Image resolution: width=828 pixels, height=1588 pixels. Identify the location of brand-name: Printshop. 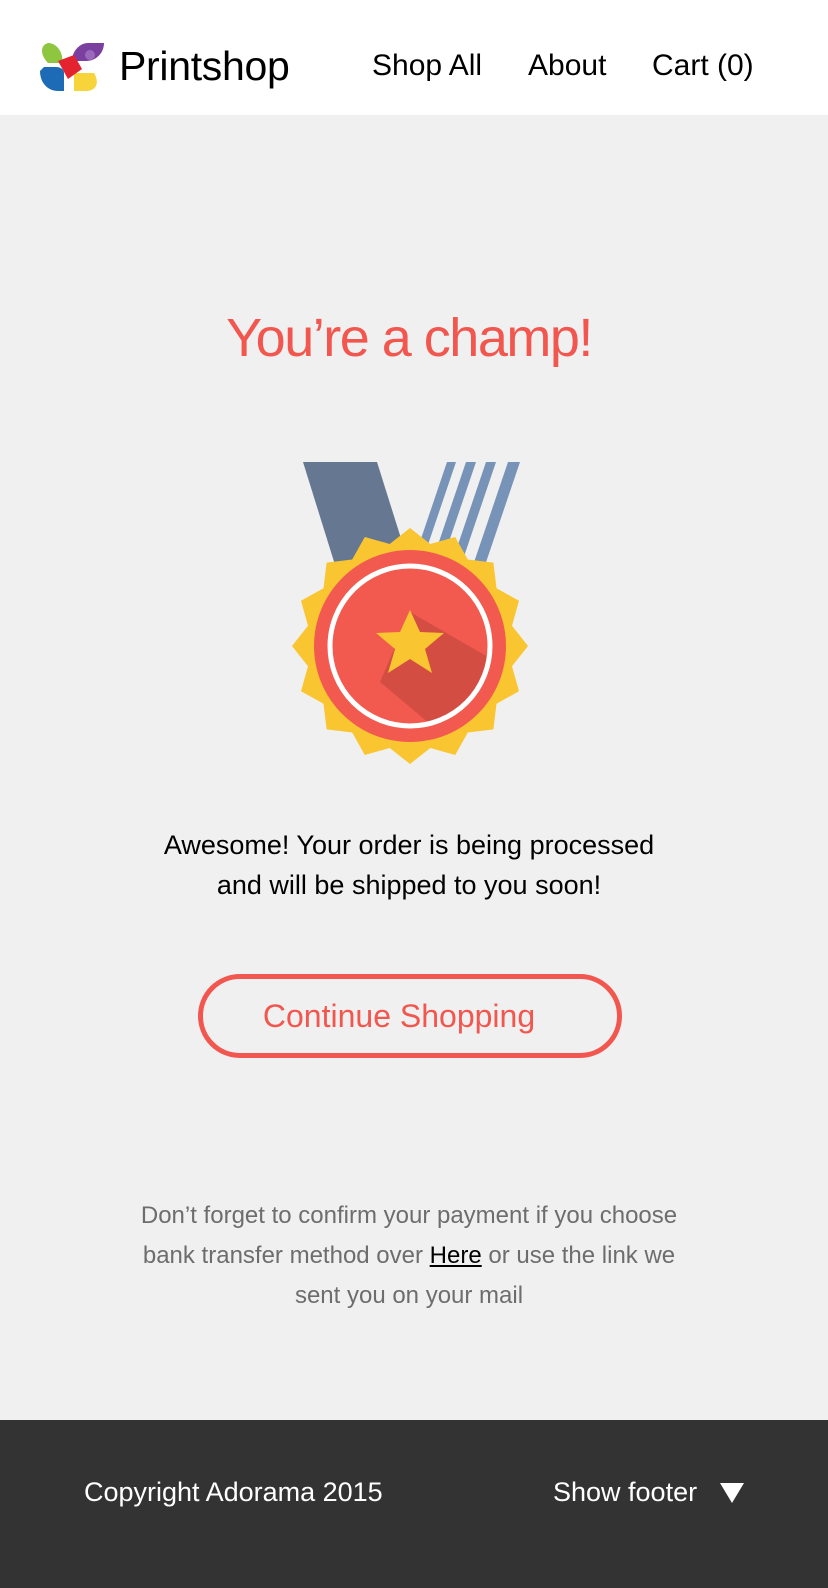
(204, 66).